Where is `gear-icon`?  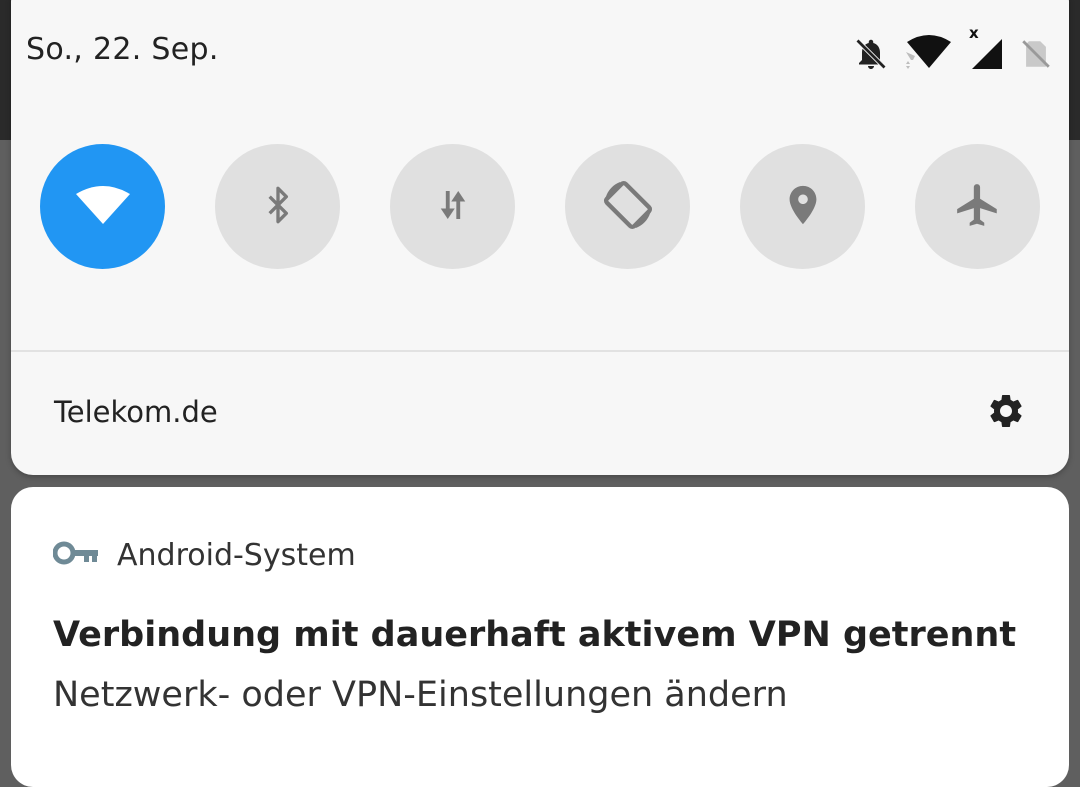
gear-icon is located at coordinates (1006, 413).